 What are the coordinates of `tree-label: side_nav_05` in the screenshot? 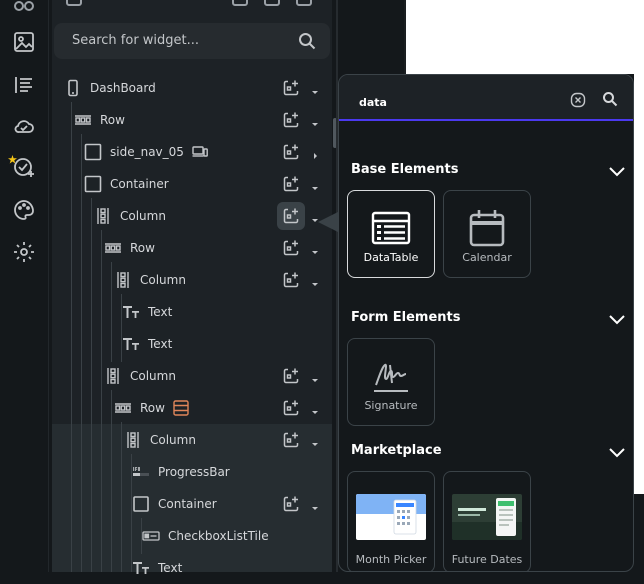 It's located at (147, 152).